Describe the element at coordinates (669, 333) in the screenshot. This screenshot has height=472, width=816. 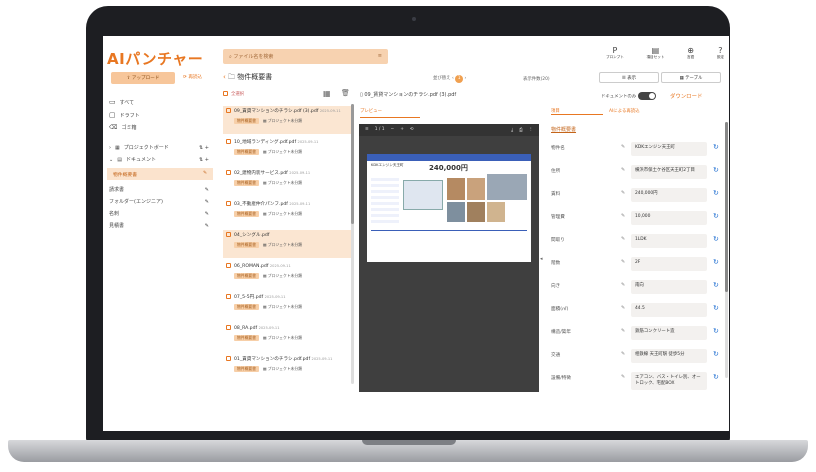
I see `field-value-input: 鉄筋コンクリート造` at that location.